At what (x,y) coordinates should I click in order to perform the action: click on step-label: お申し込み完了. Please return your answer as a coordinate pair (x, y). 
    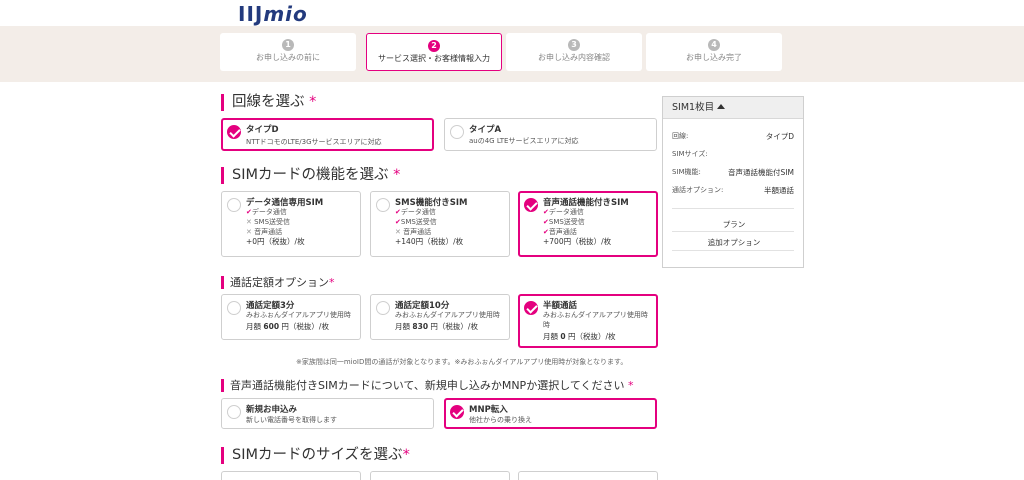
    Looking at the image, I should click on (714, 57).